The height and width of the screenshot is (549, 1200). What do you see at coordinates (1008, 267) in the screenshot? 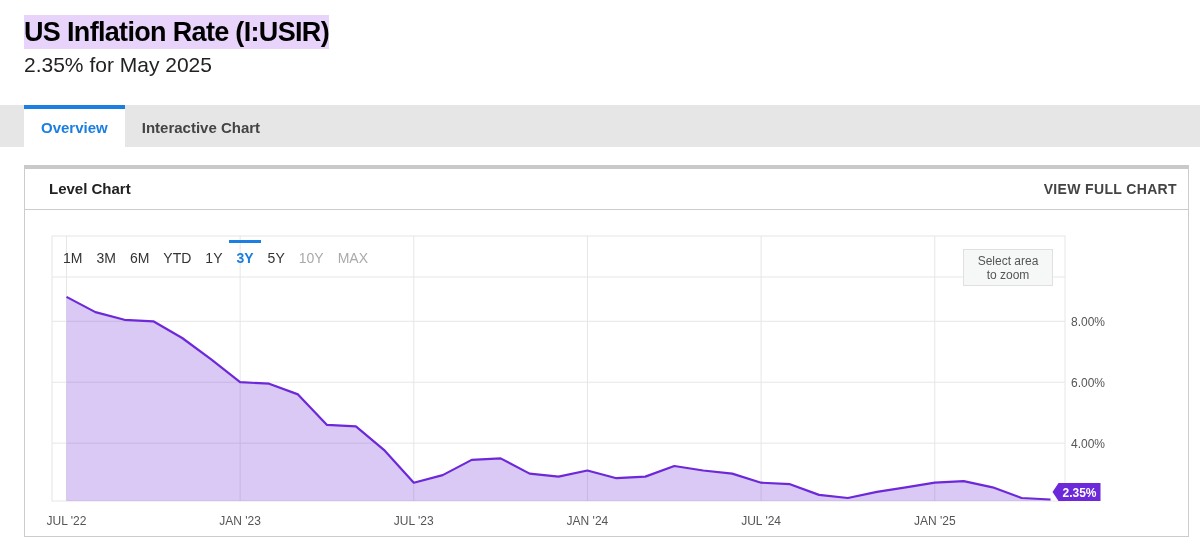
I see `zoom-hint: Select area to zoom` at bounding box center [1008, 267].